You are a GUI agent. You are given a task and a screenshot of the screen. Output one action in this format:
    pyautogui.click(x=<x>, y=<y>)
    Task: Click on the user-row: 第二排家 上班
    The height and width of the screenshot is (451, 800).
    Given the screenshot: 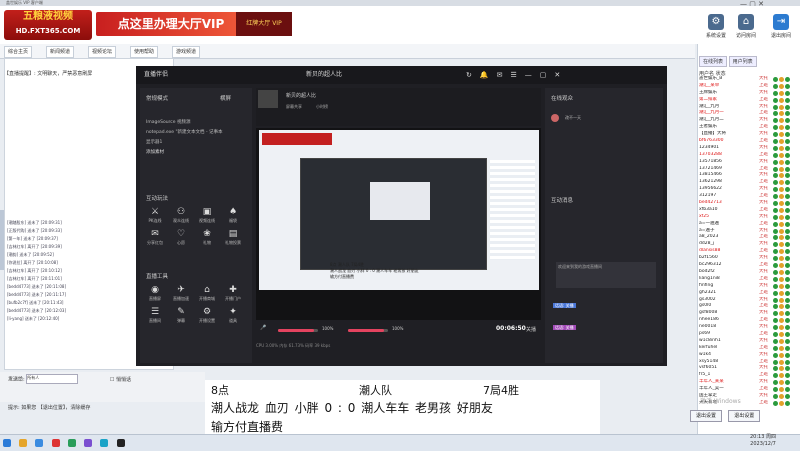 What is the action you would take?
    pyautogui.click(x=748, y=100)
    